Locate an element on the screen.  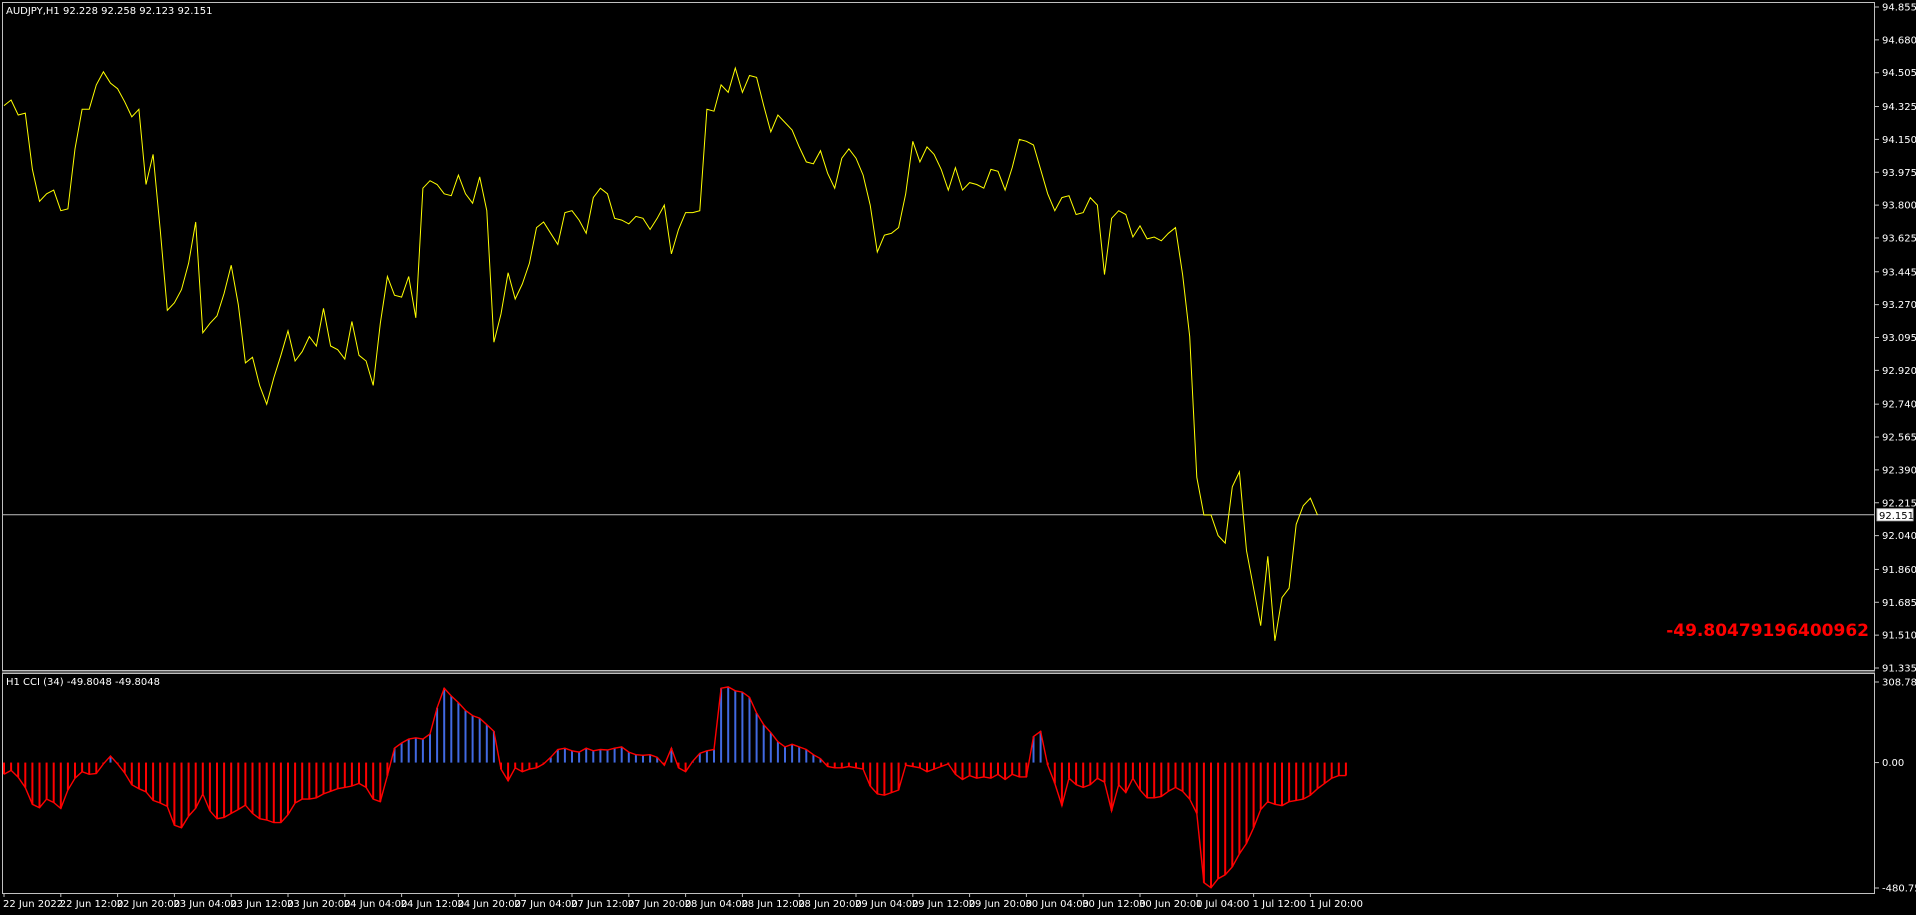
price-y-tick-label: 94.855 is located at coordinates (1899, 8).